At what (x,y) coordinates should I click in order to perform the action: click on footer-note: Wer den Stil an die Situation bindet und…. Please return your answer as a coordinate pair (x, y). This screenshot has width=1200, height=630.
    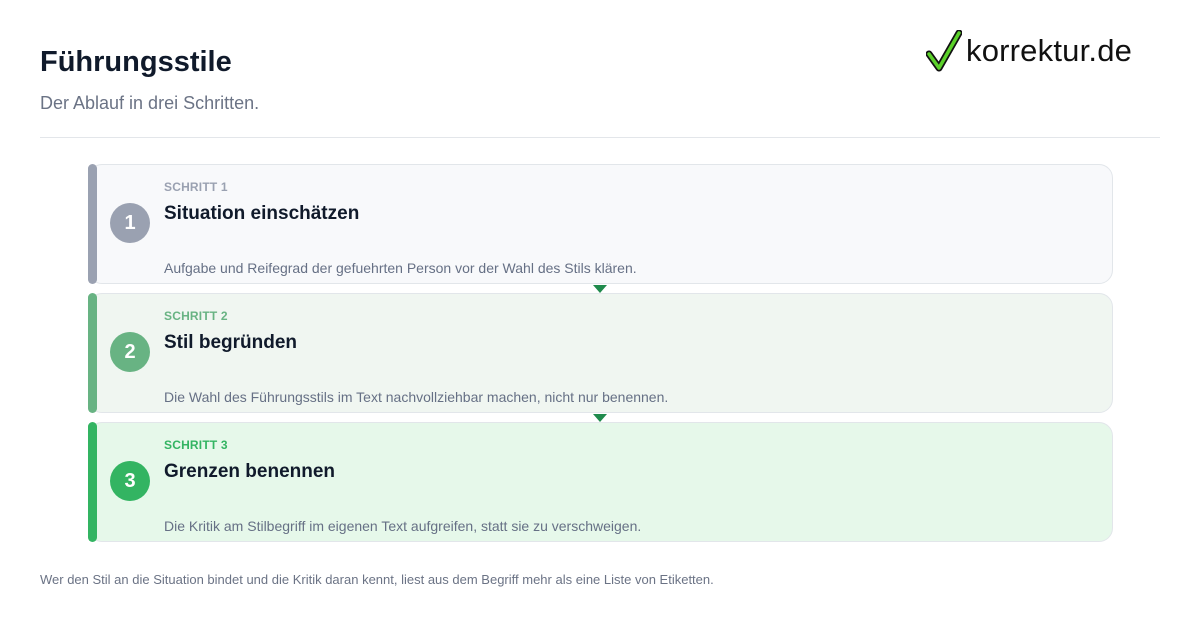
    Looking at the image, I should click on (377, 579).